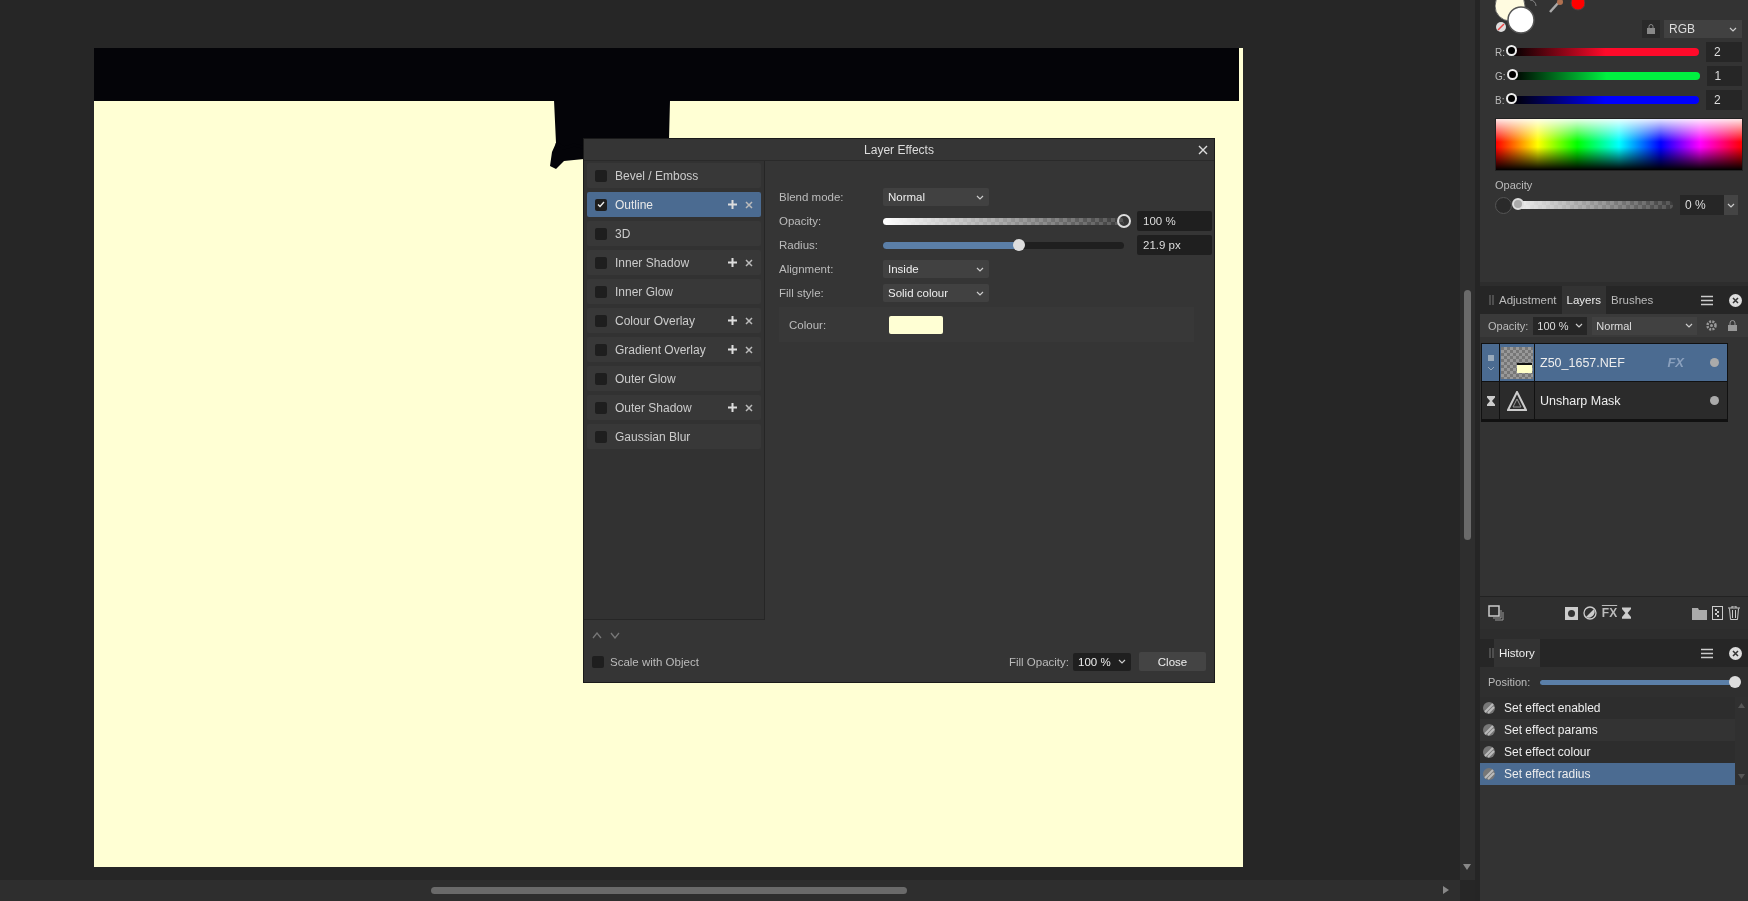 The height and width of the screenshot is (901, 1748). What do you see at coordinates (635, 204) in the screenshot?
I see `effect-label: Outline` at bounding box center [635, 204].